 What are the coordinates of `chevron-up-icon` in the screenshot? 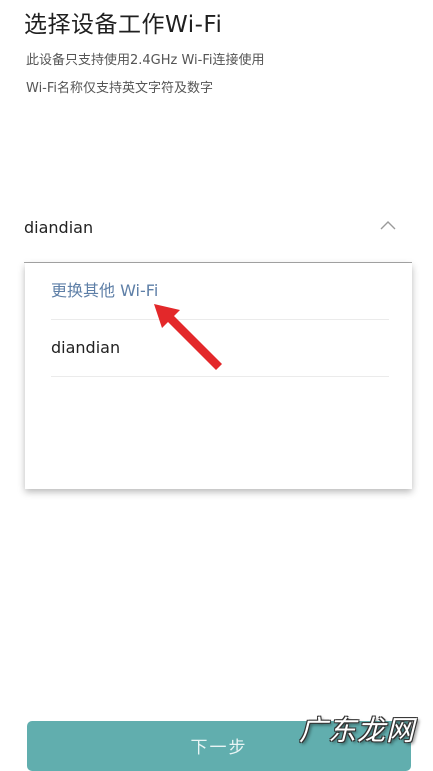 It's located at (388, 225).